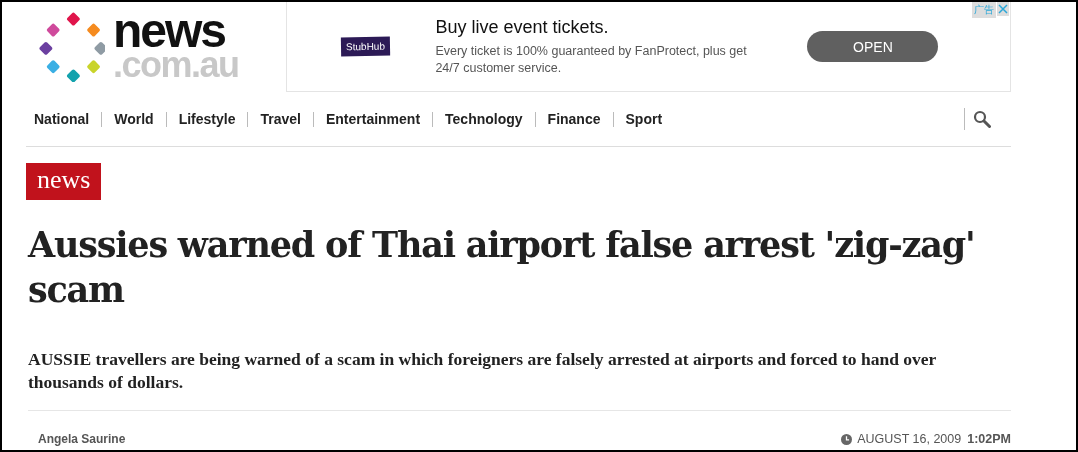 Image resolution: width=1078 pixels, height=452 pixels. What do you see at coordinates (484, 119) in the screenshot?
I see `nav-link: Technology` at bounding box center [484, 119].